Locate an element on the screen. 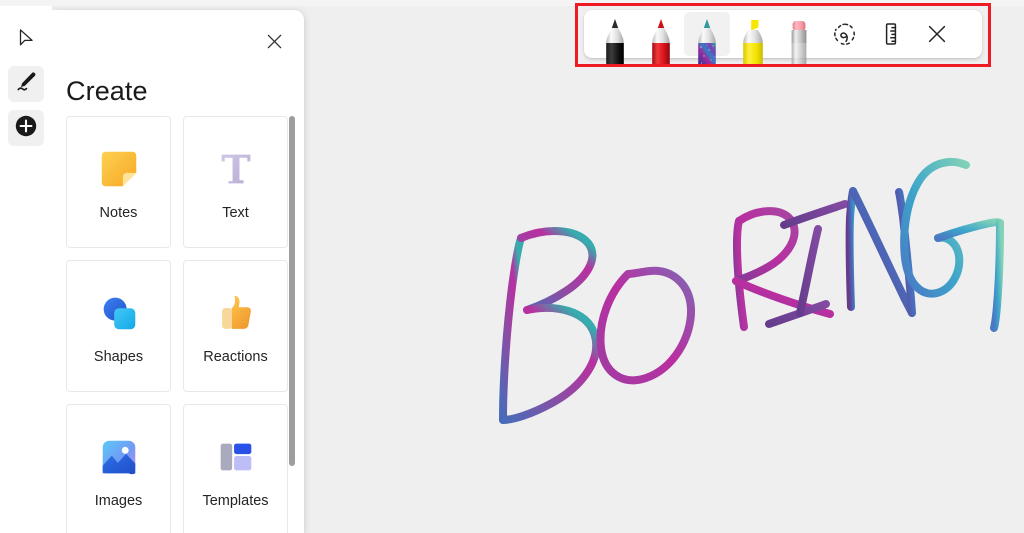 This screenshot has width=1024, height=533. ink-tool-red-pen is located at coordinates (661, 39).